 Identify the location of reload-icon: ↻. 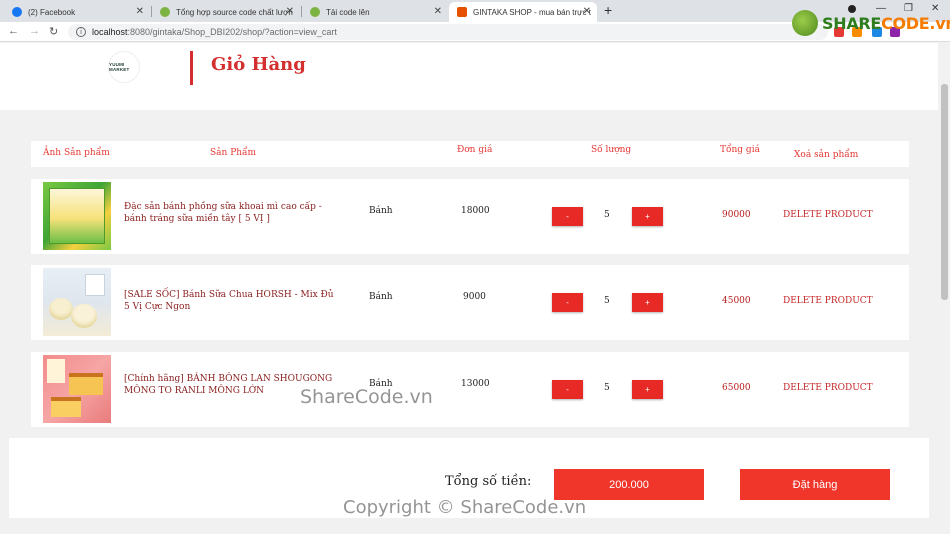
(53, 31).